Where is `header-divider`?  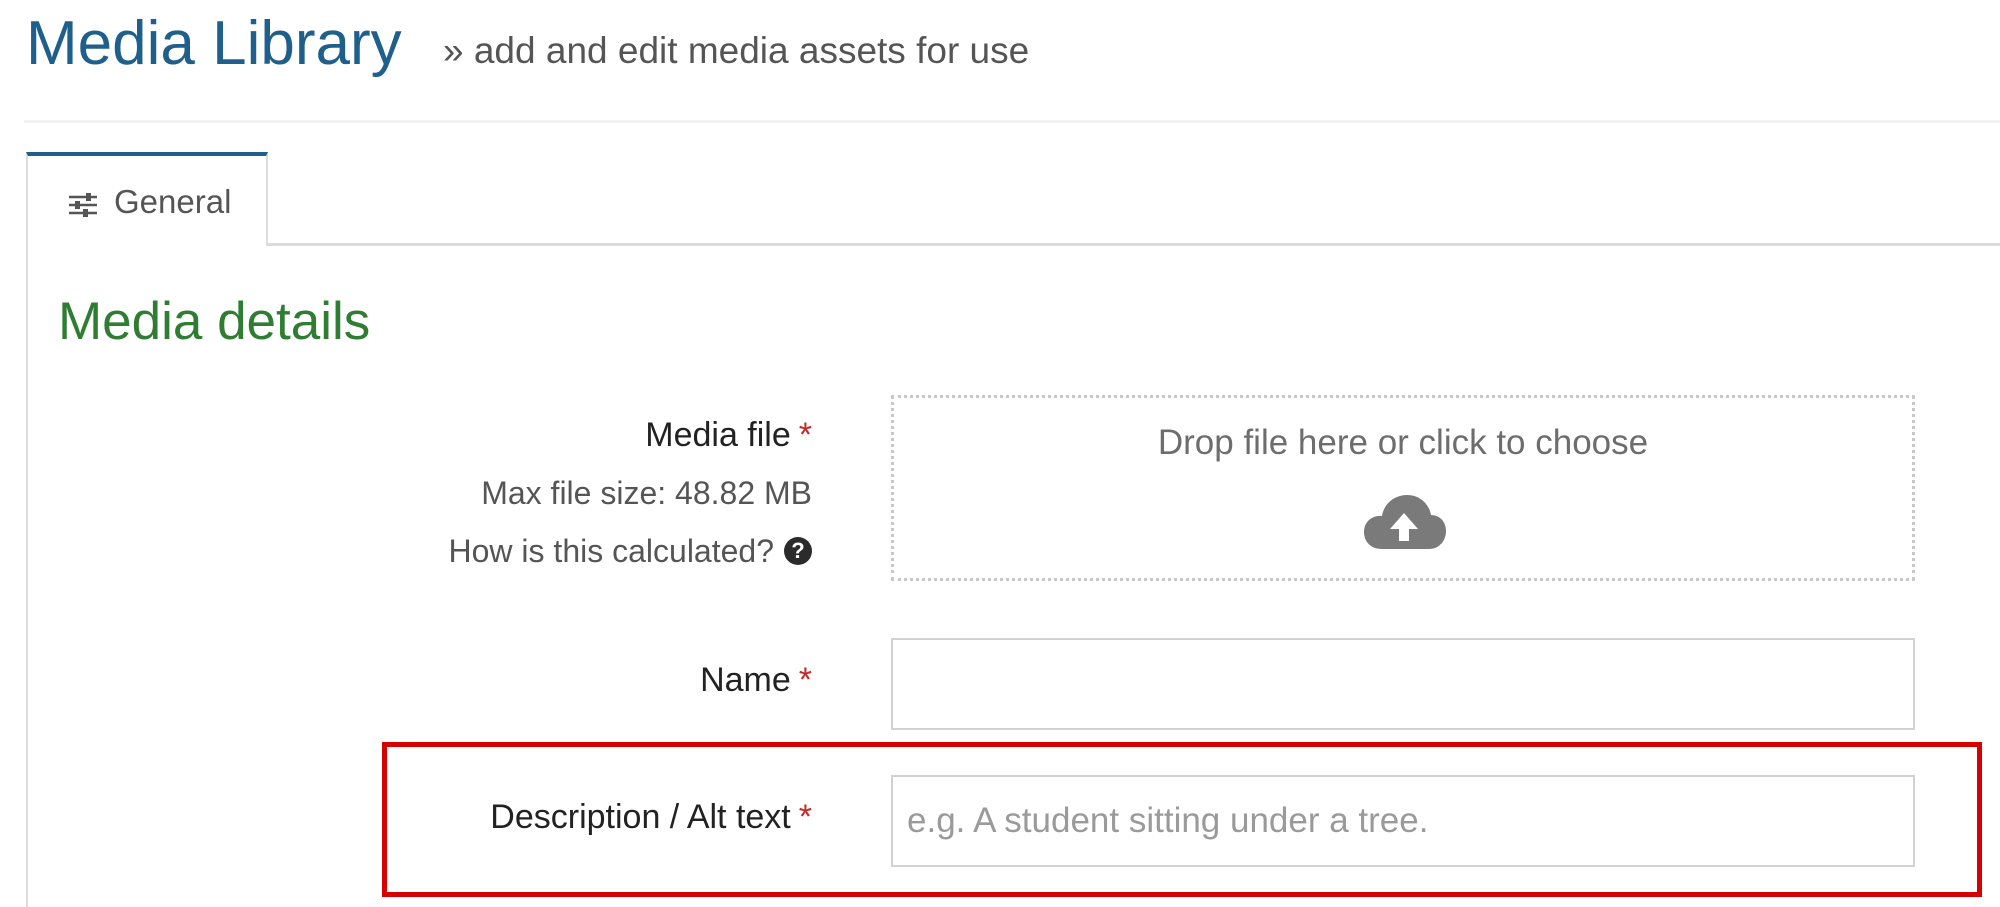
header-divider is located at coordinates (1012, 121).